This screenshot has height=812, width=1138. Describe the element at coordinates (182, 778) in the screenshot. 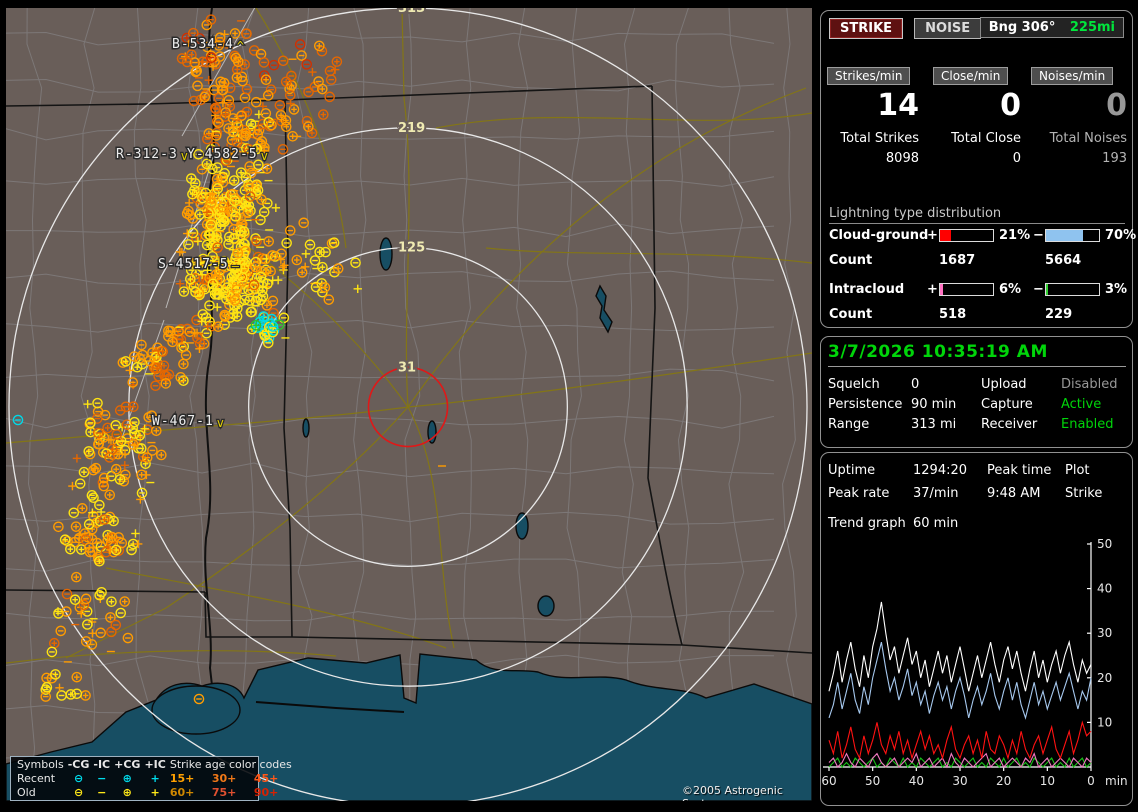

I see `legend-age-15+: 15+` at that location.